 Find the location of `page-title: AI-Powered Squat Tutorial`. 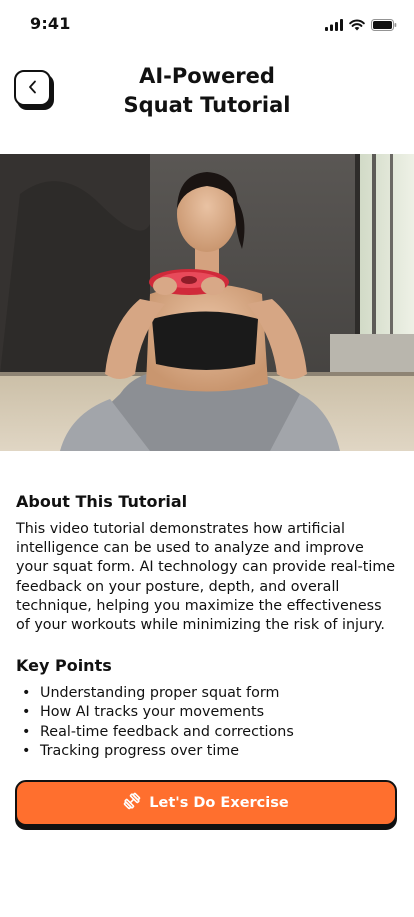

page-title: AI-Powered Squat Tutorial is located at coordinates (207, 90).